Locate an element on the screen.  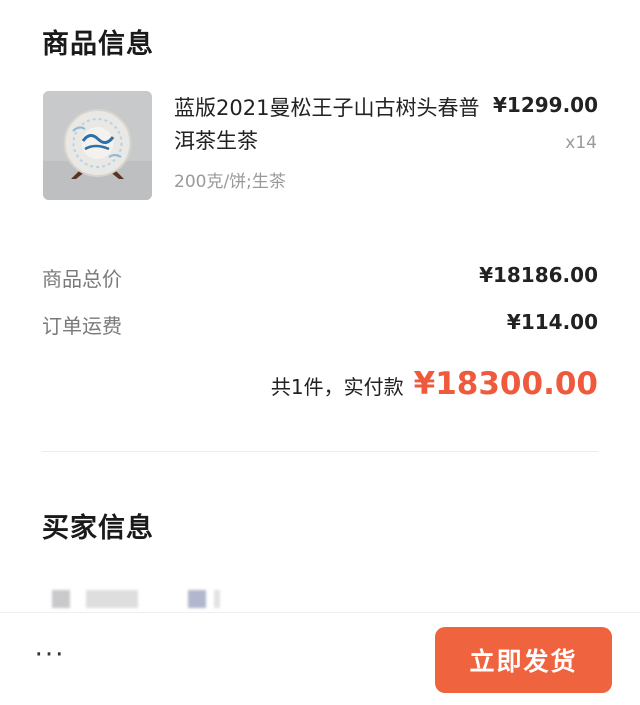
product-spec: 200克/饼;生茶 is located at coordinates (230, 182).